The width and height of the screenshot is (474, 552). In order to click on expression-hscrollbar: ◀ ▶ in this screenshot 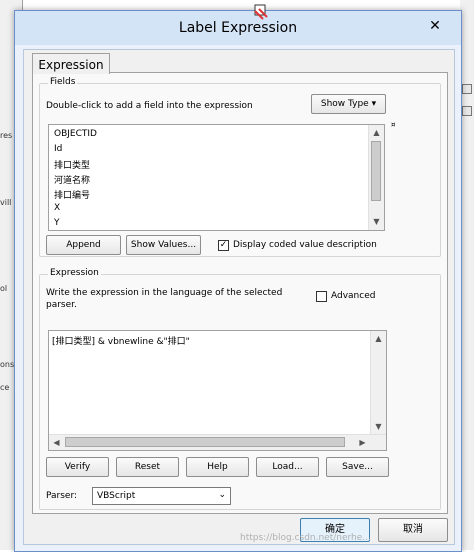, I will do `click(217, 442)`.